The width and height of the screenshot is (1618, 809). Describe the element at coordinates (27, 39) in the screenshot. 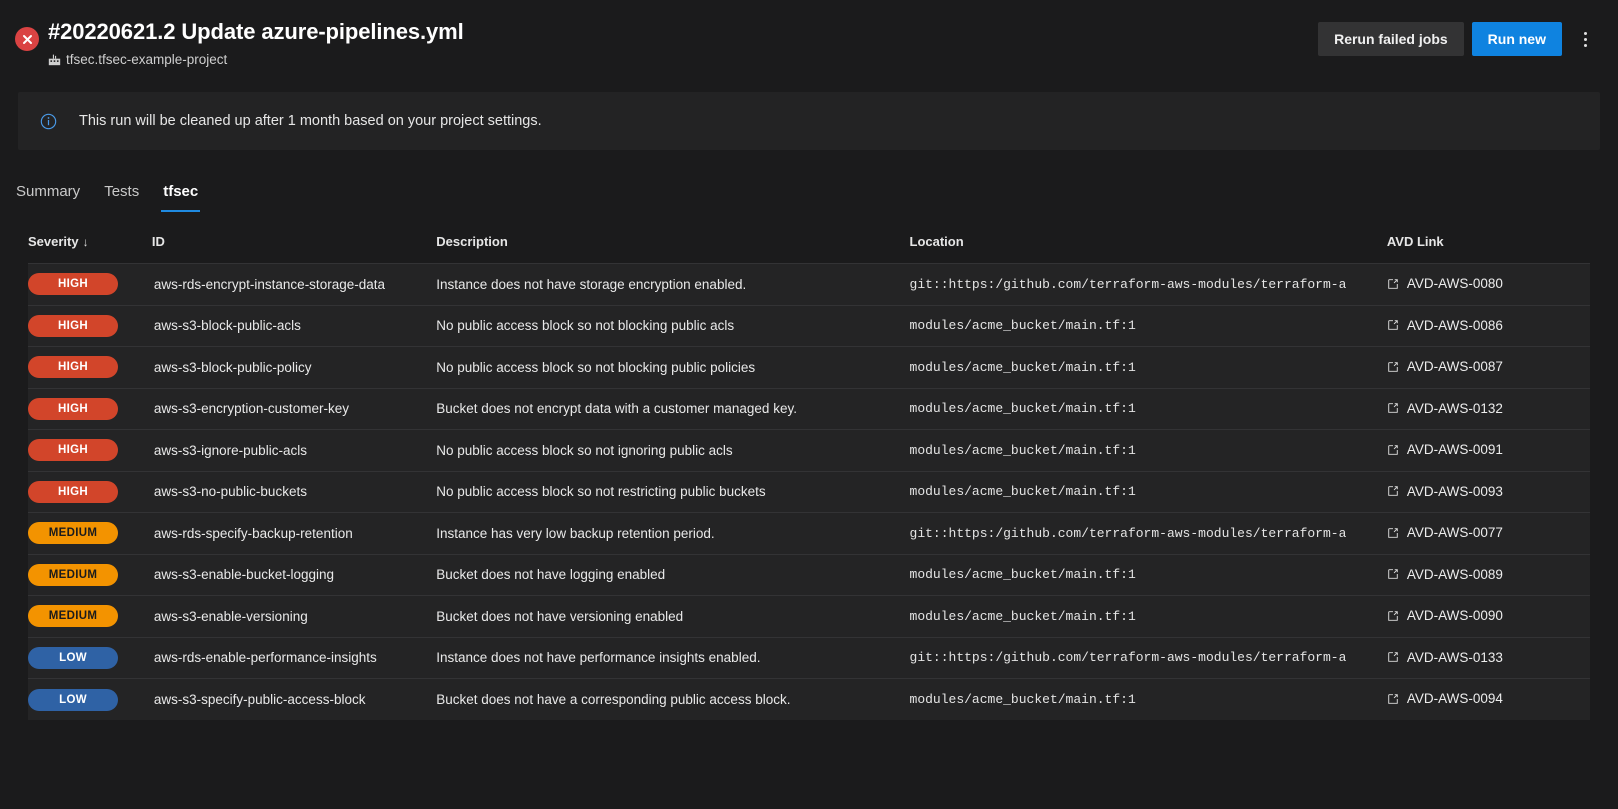

I see `run-status-icon-wrap` at that location.